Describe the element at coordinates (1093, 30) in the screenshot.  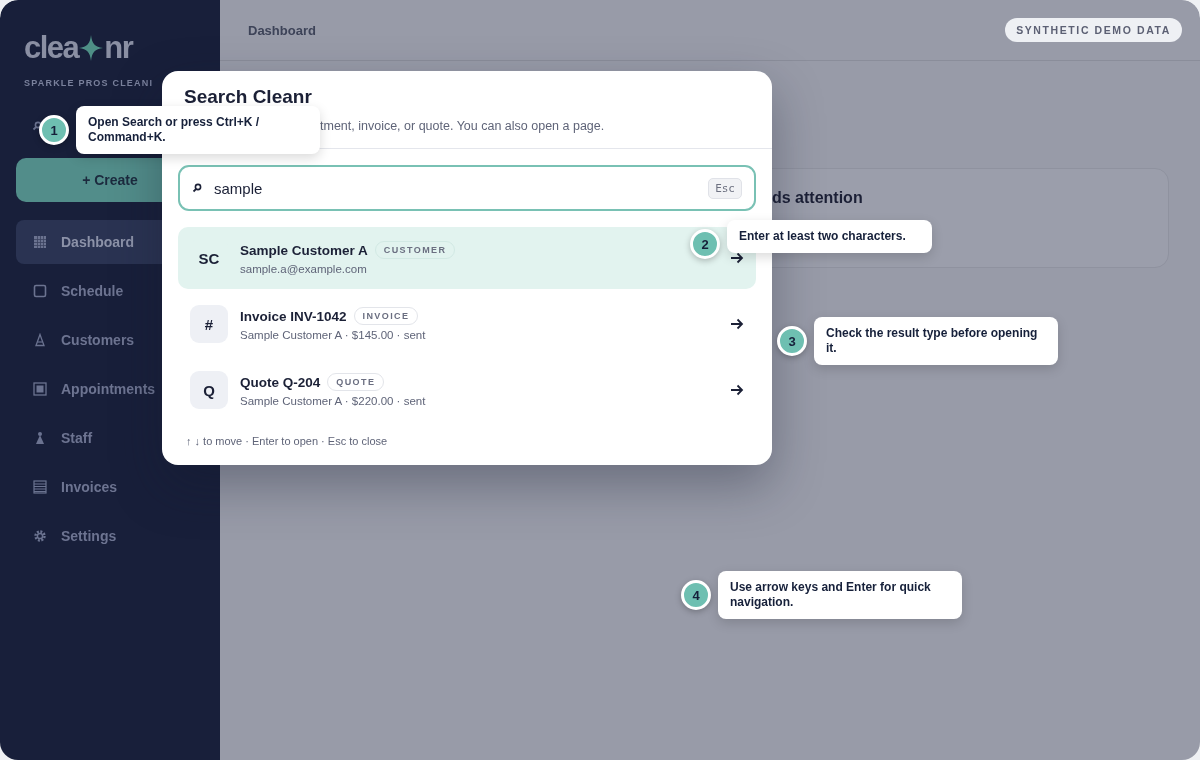
I see `demo-data-badge: SYNTHETIC DEMO DATA` at that location.